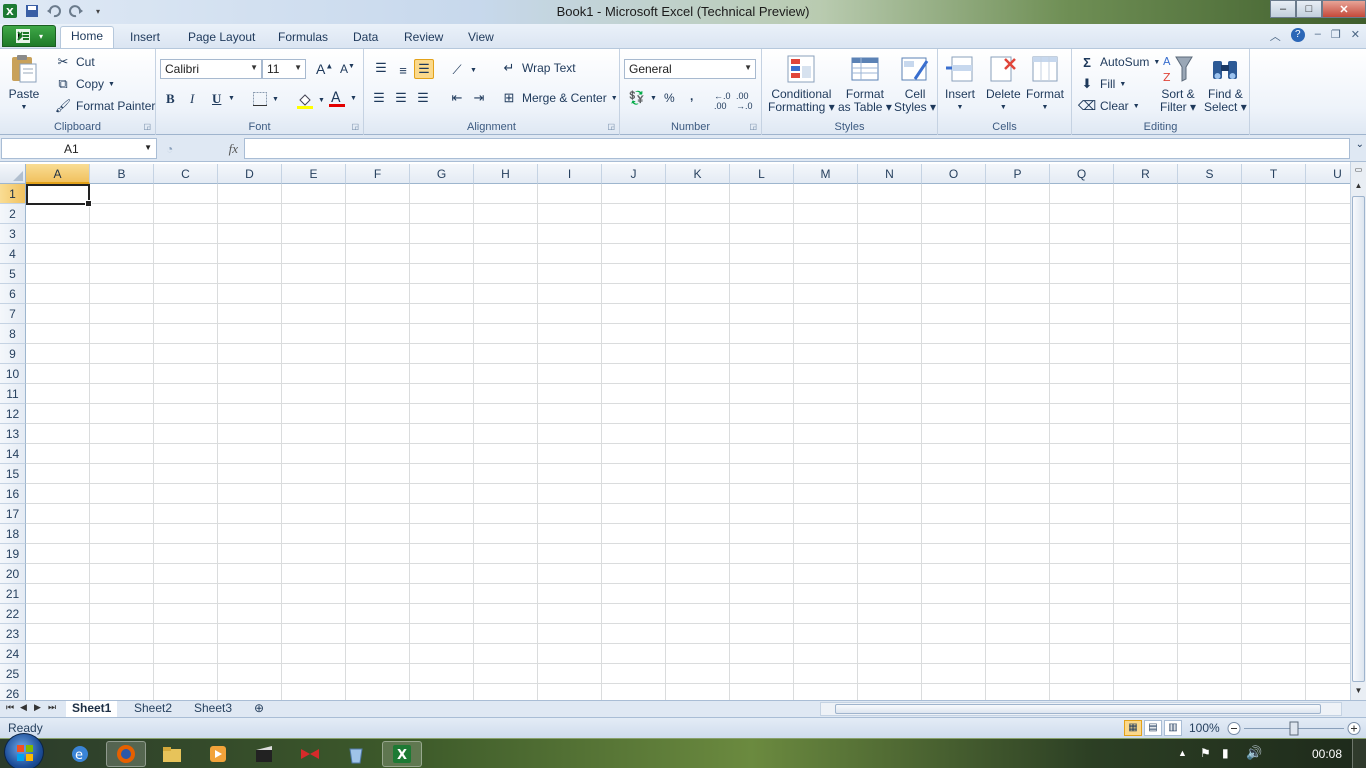  Describe the element at coordinates (538, 68) in the screenshot. I see `wrap-text-button: ↵ Wrap Text` at that location.